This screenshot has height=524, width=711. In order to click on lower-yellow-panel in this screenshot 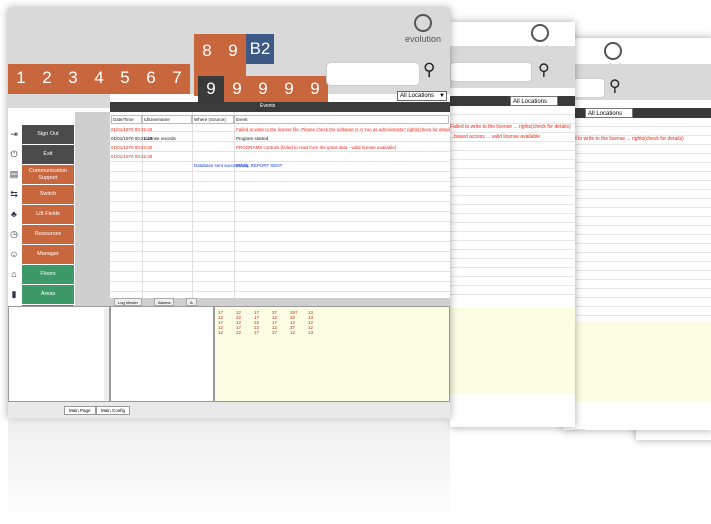, I will do `click(332, 354)`.